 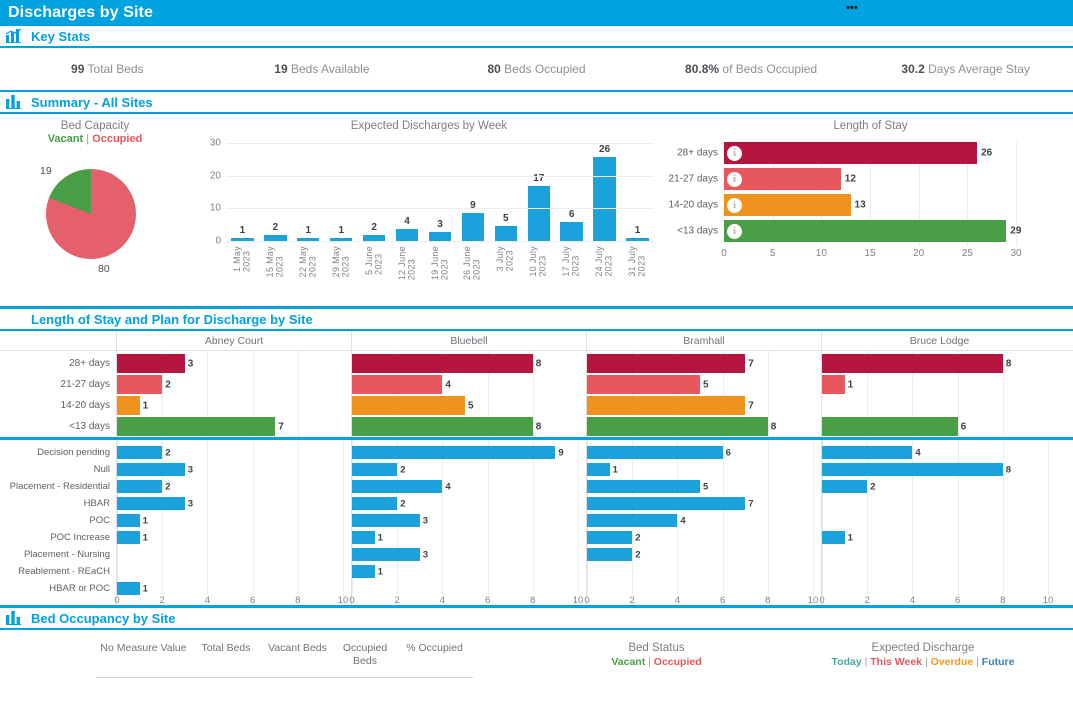 What do you see at coordinates (308, 210) in the screenshot?
I see `bar-column: 1 22 May 2023` at bounding box center [308, 210].